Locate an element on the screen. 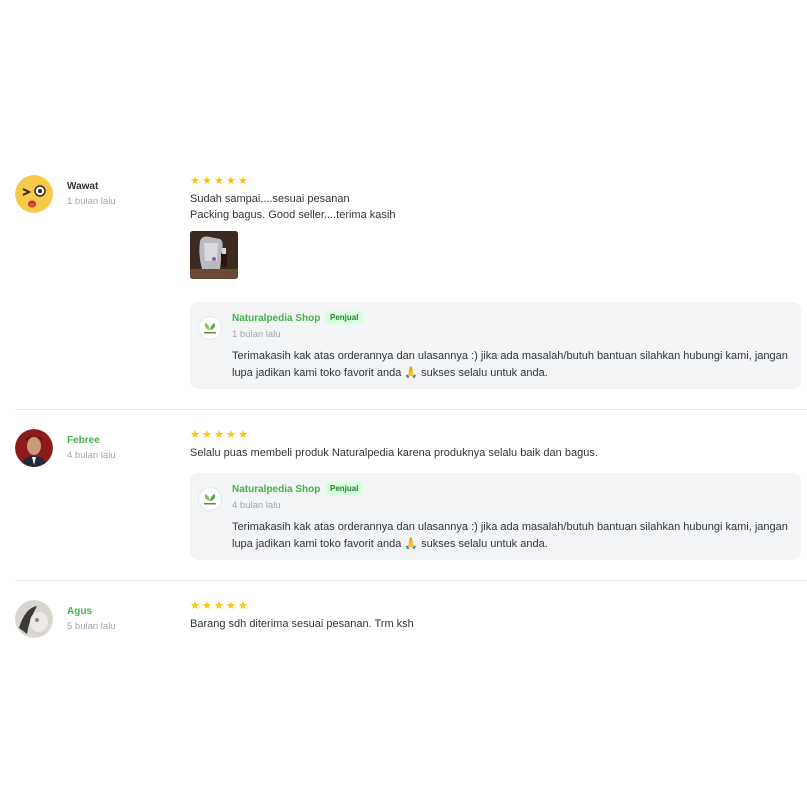 The image size is (807, 807). reviewer-name: Agus is located at coordinates (79, 611).